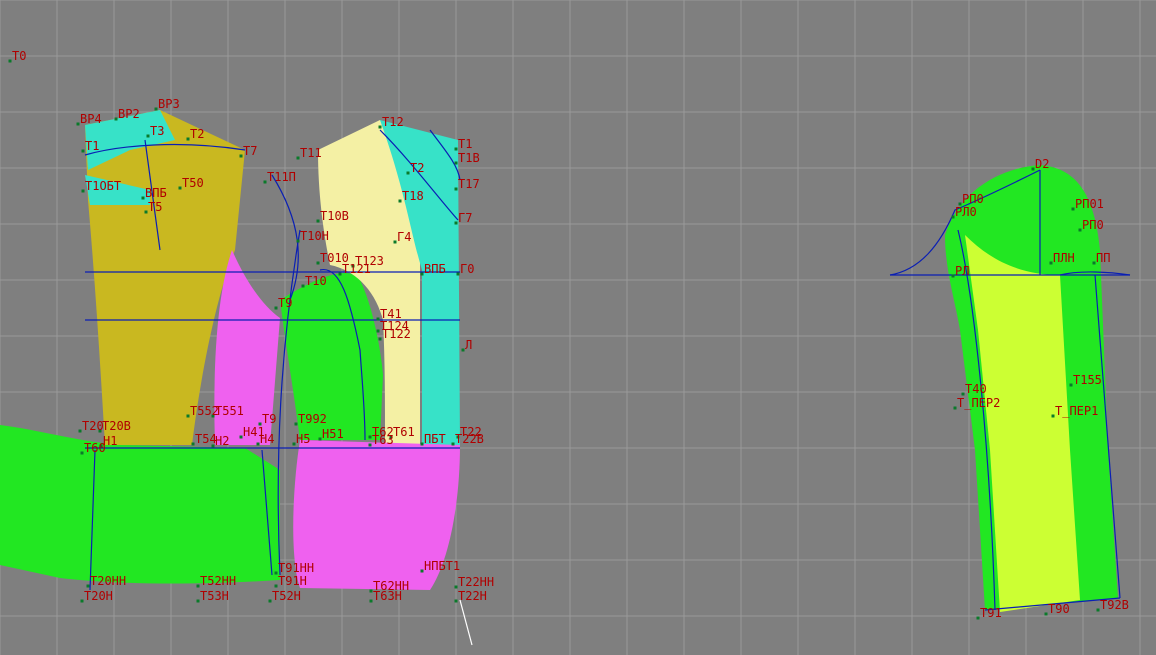  Describe the element at coordinates (469, 158) in the screenshot. I see `label: T1B` at that location.